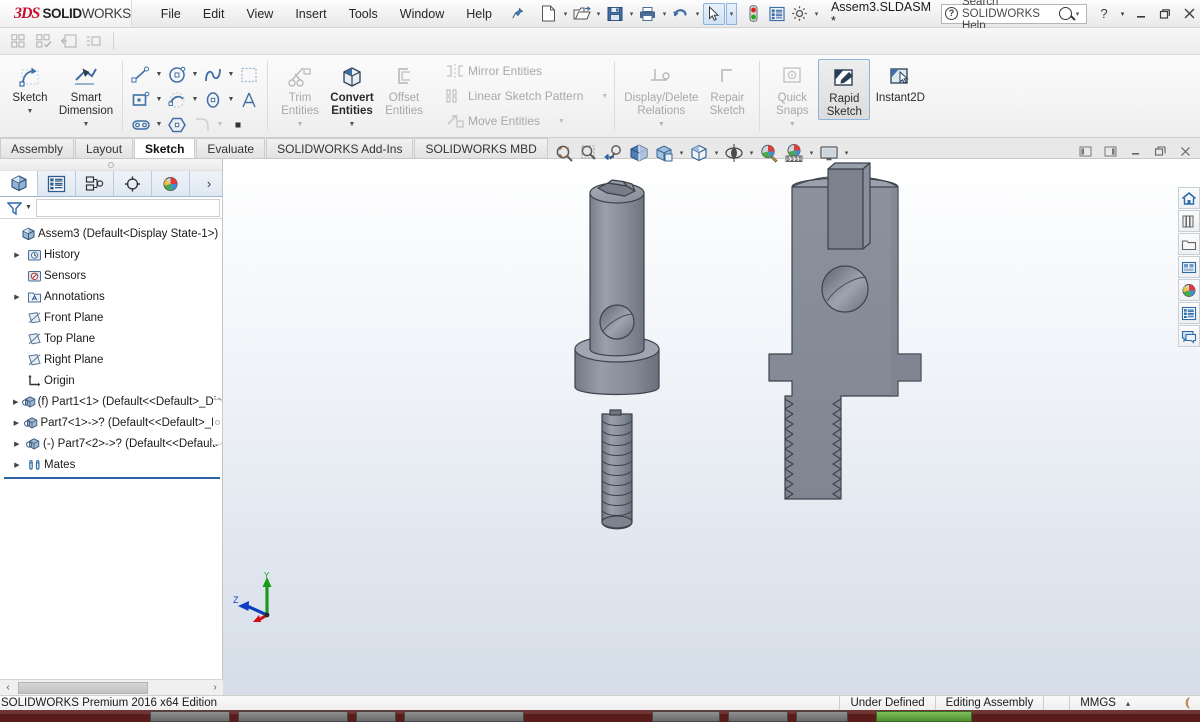  What do you see at coordinates (30, 87) in the screenshot?
I see `sketch-button: Sketch ▼` at bounding box center [30, 87].